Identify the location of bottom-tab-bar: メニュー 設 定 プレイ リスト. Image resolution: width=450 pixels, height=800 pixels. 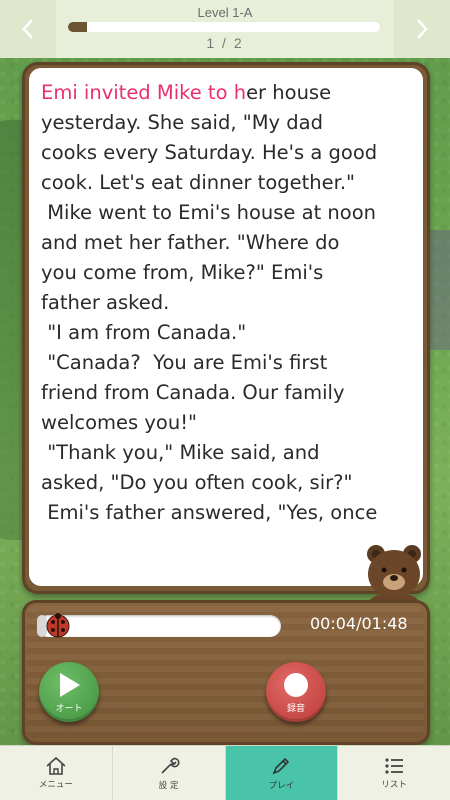
(225, 772).